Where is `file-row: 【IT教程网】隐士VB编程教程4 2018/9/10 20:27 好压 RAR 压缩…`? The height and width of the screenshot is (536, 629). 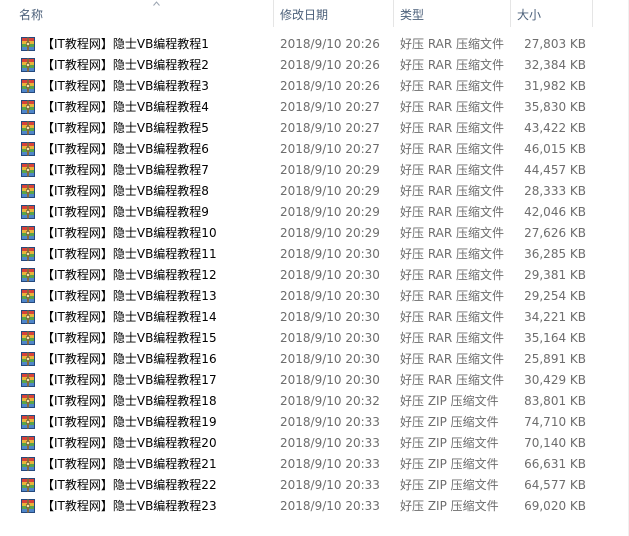
file-row: 【IT教程网】隐士VB编程教程4 2018/9/10 20:27 好压 RAR 压缩… is located at coordinates (314, 106).